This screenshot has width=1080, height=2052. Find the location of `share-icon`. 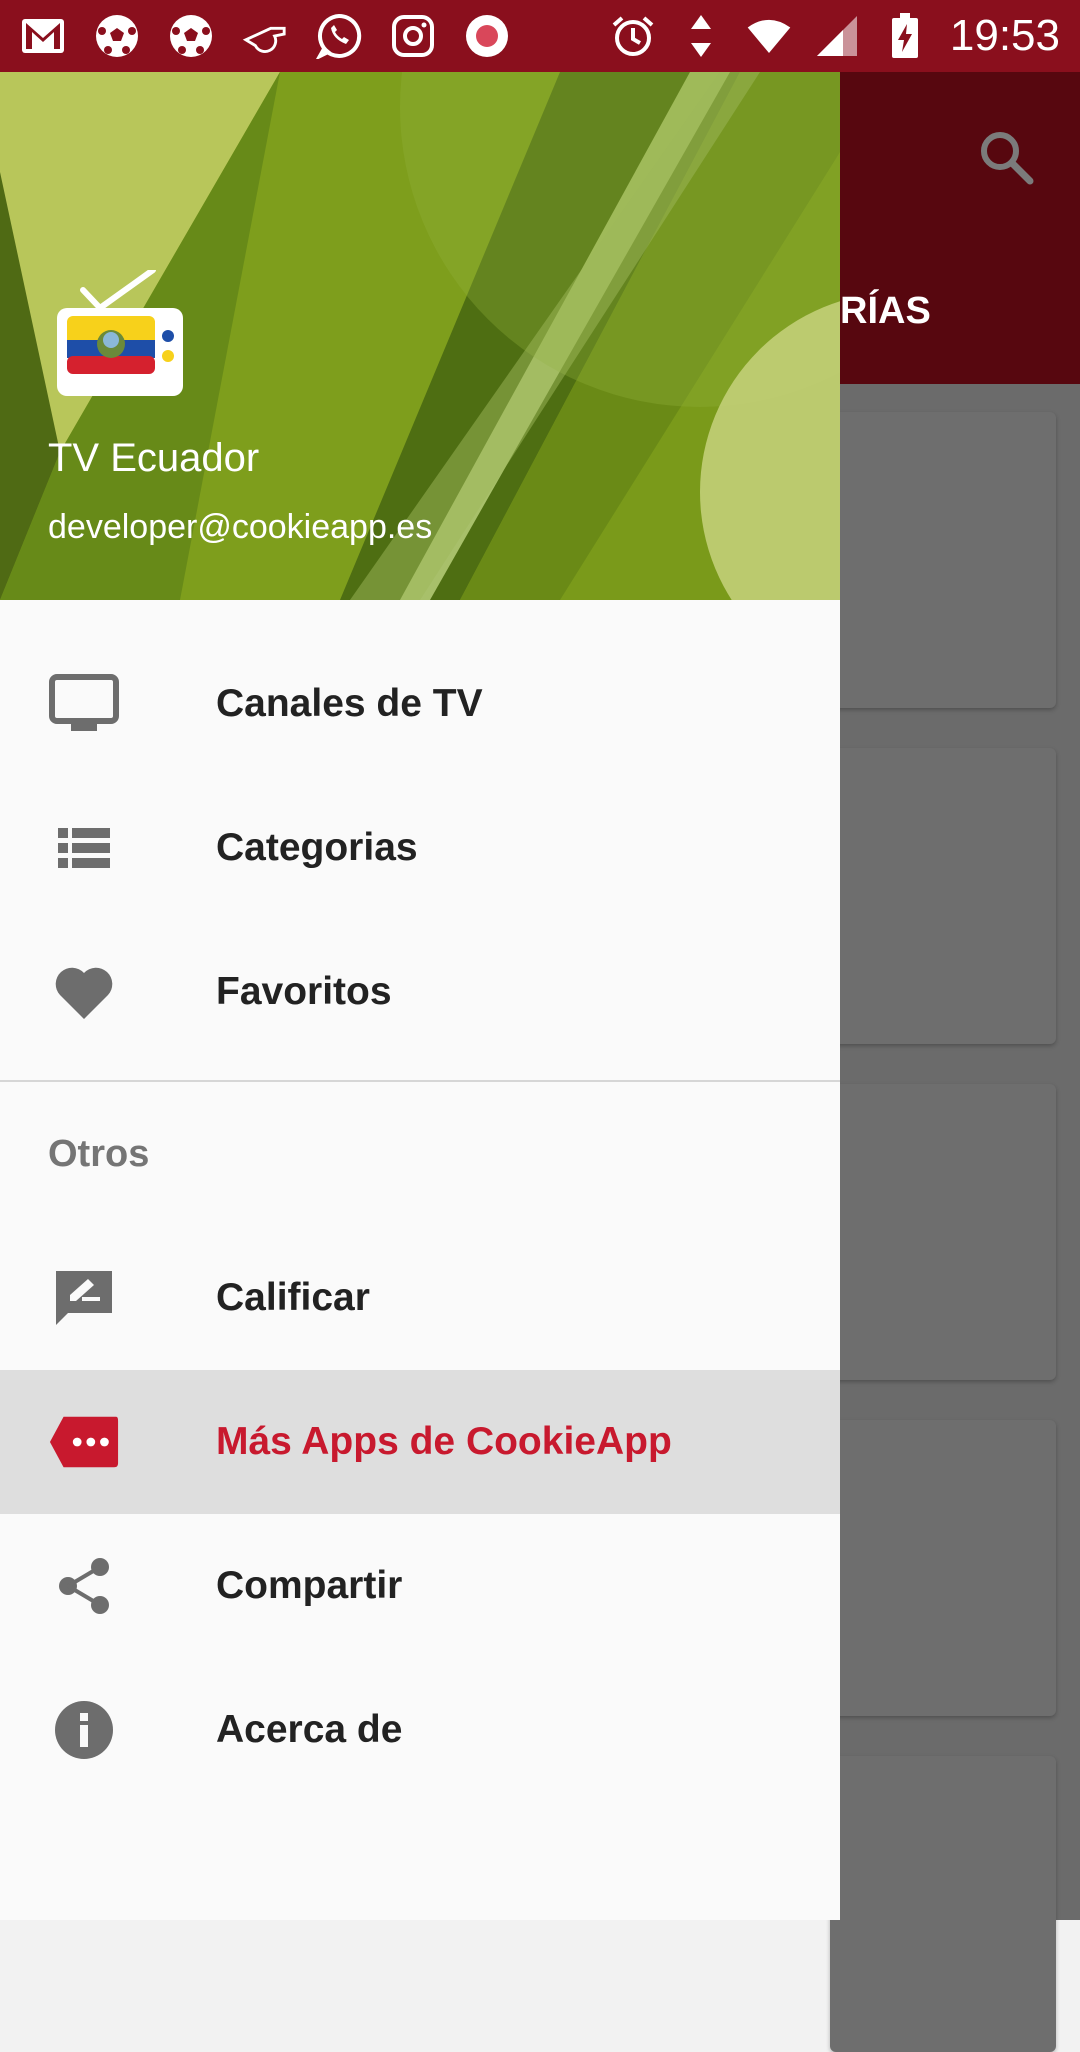

share-icon is located at coordinates (84, 1586).